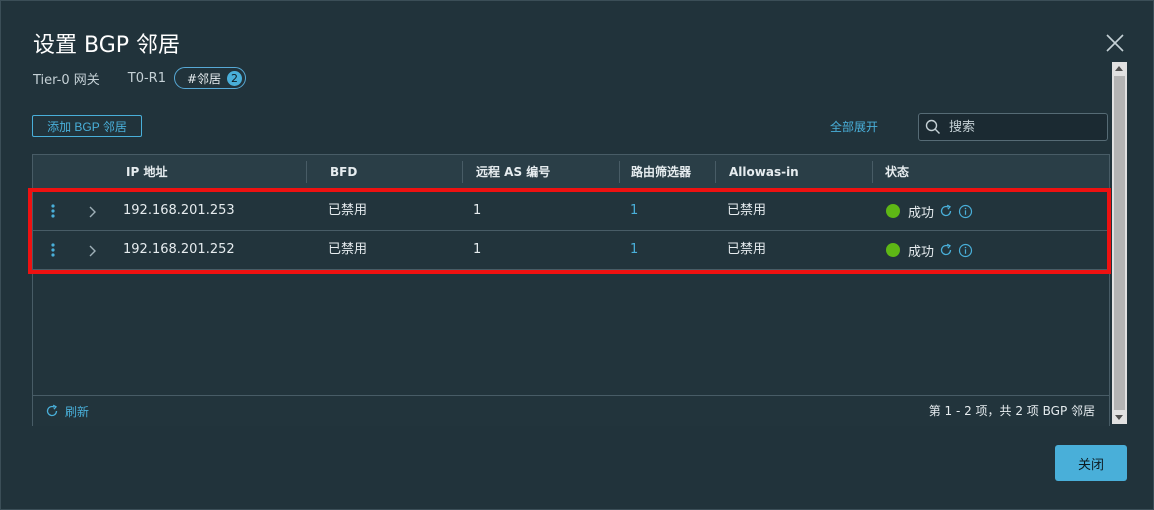 This screenshot has width=1154, height=510. I want to click on column-header-status: 状态, so click(897, 172).